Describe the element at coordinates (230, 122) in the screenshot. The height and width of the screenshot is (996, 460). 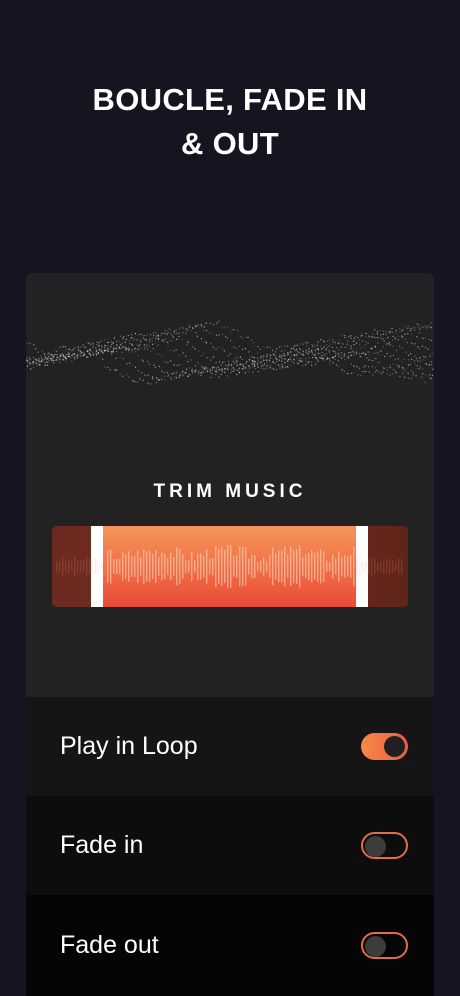
I see `page-headline: BOUCLE, FADE IN & OUT` at that location.